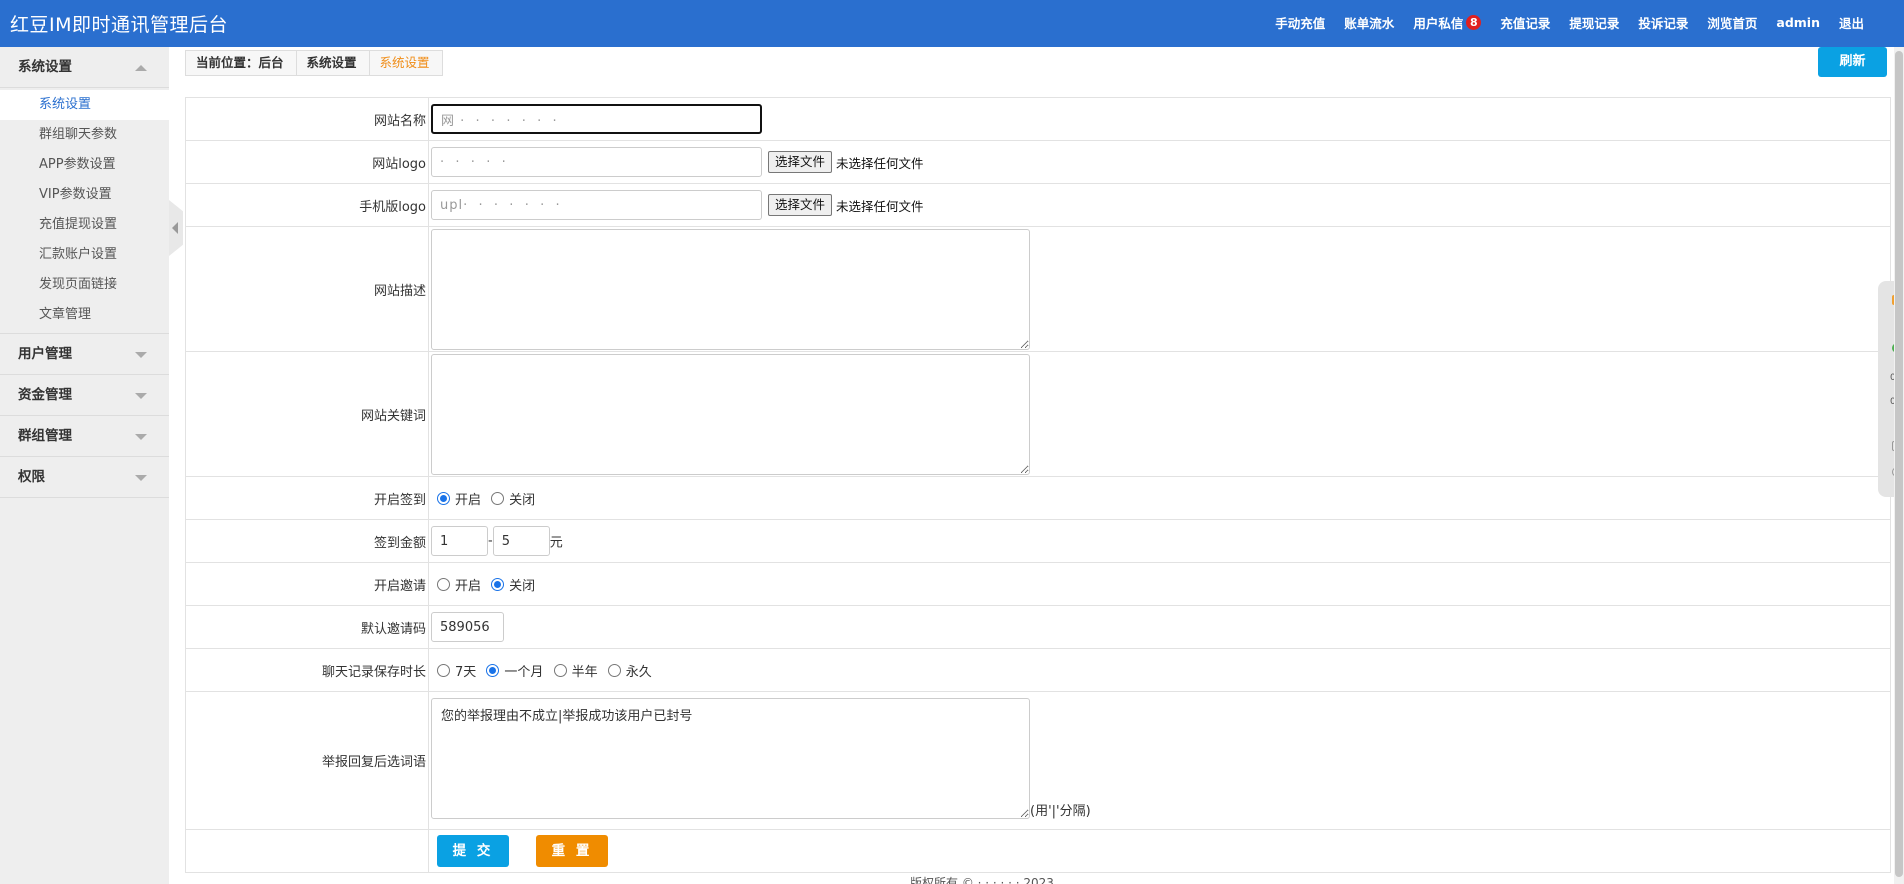 This screenshot has height=884, width=1904. Describe the element at coordinates (982, 880) in the screenshot. I see `footer-copyright: 版权所有 © · · · · · · 2023` at that location.